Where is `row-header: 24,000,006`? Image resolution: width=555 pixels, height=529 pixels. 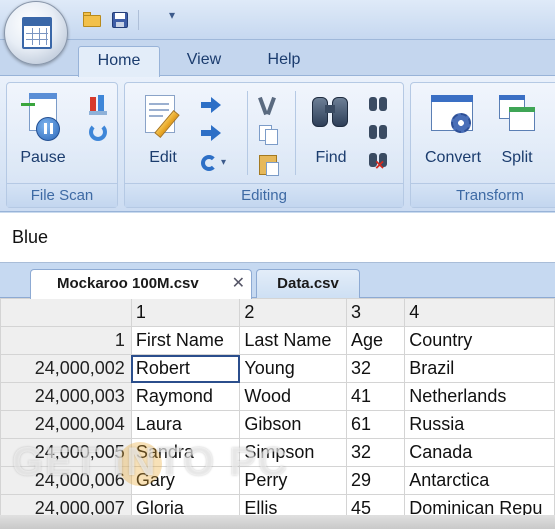 row-header: 24,000,006 is located at coordinates (66, 480).